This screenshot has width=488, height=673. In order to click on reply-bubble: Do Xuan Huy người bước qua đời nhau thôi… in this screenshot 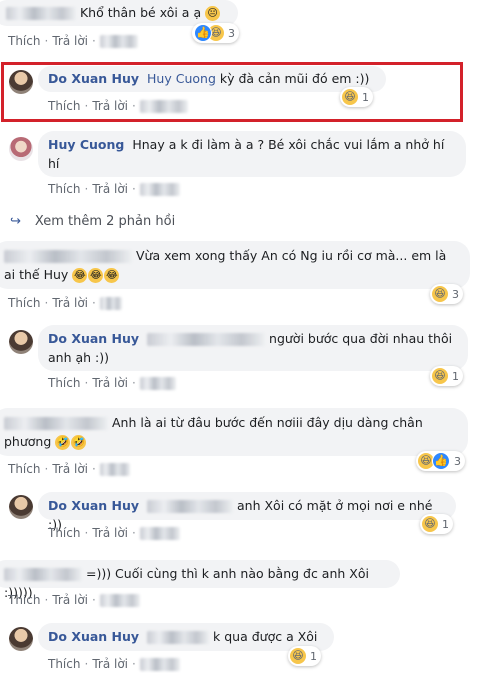, I will do `click(253, 348)`.